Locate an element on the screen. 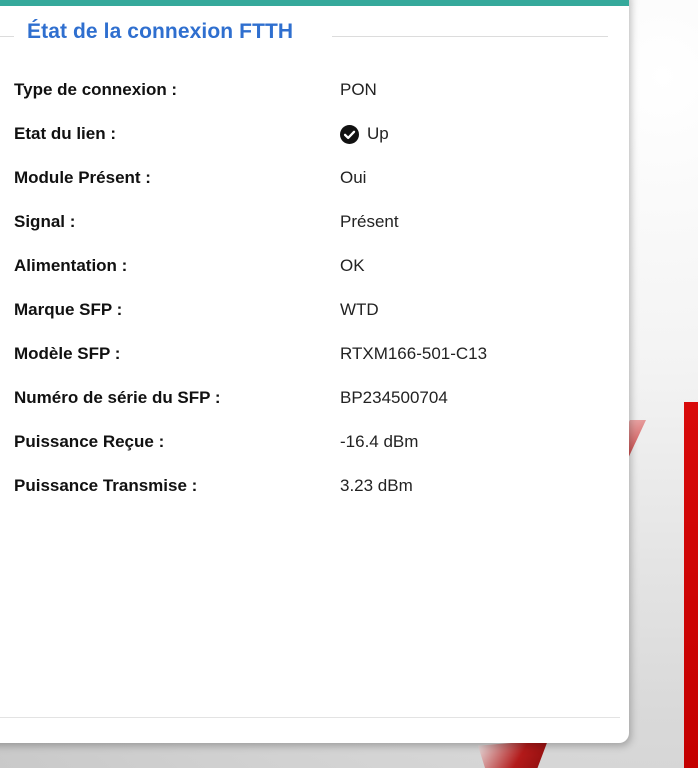 This screenshot has height=768, width=698. row-label: Signal : is located at coordinates (45, 221).